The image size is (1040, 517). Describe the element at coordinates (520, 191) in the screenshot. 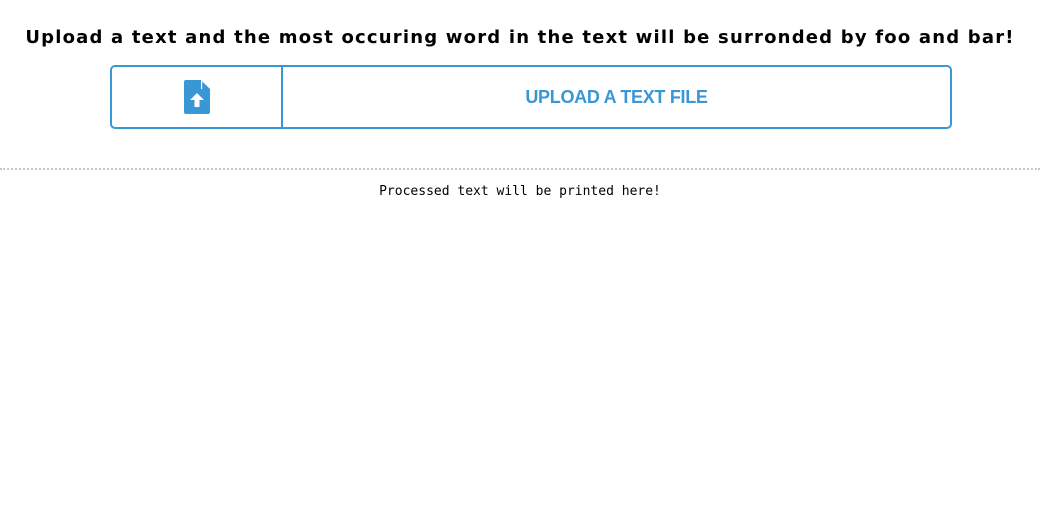

I see `processed-text-output: Processed text will be printed here!` at that location.